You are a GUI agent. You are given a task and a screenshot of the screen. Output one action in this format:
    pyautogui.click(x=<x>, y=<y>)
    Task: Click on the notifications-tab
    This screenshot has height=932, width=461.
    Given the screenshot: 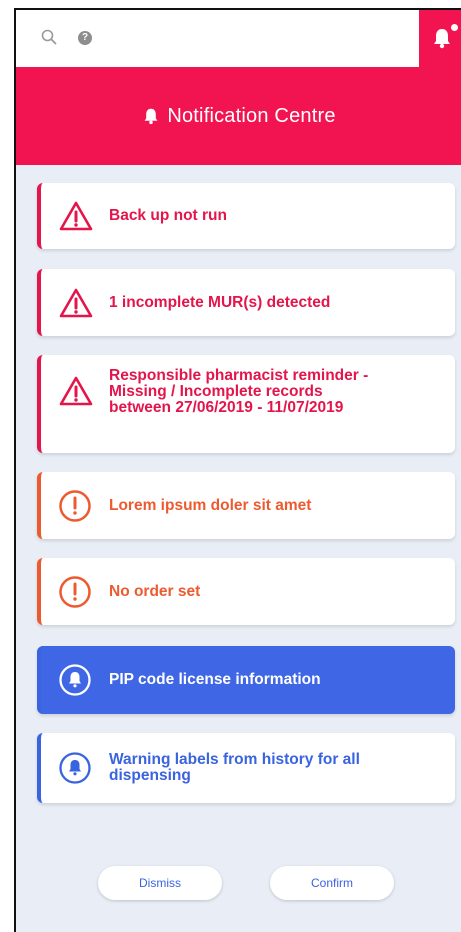 What is the action you would take?
    pyautogui.click(x=440, y=38)
    